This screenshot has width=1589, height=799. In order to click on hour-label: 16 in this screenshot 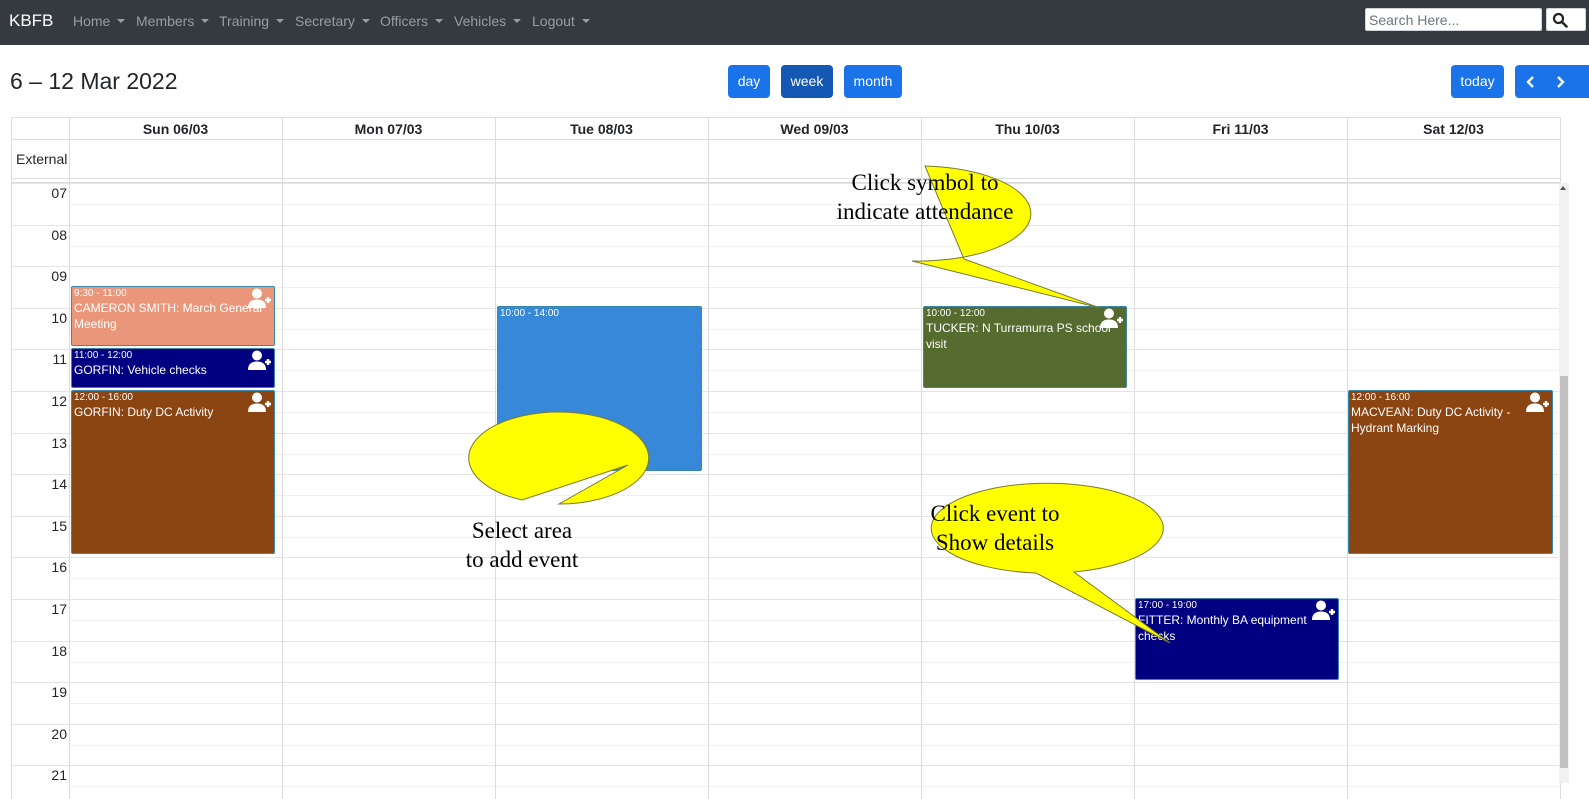, I will do `click(59, 567)`.